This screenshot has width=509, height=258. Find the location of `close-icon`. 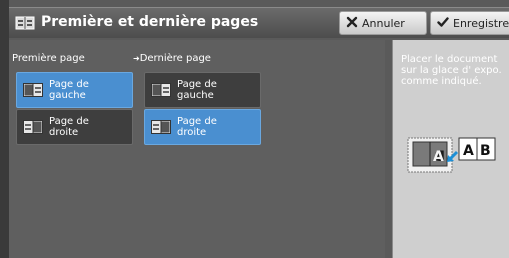

close-icon is located at coordinates (354, 23).